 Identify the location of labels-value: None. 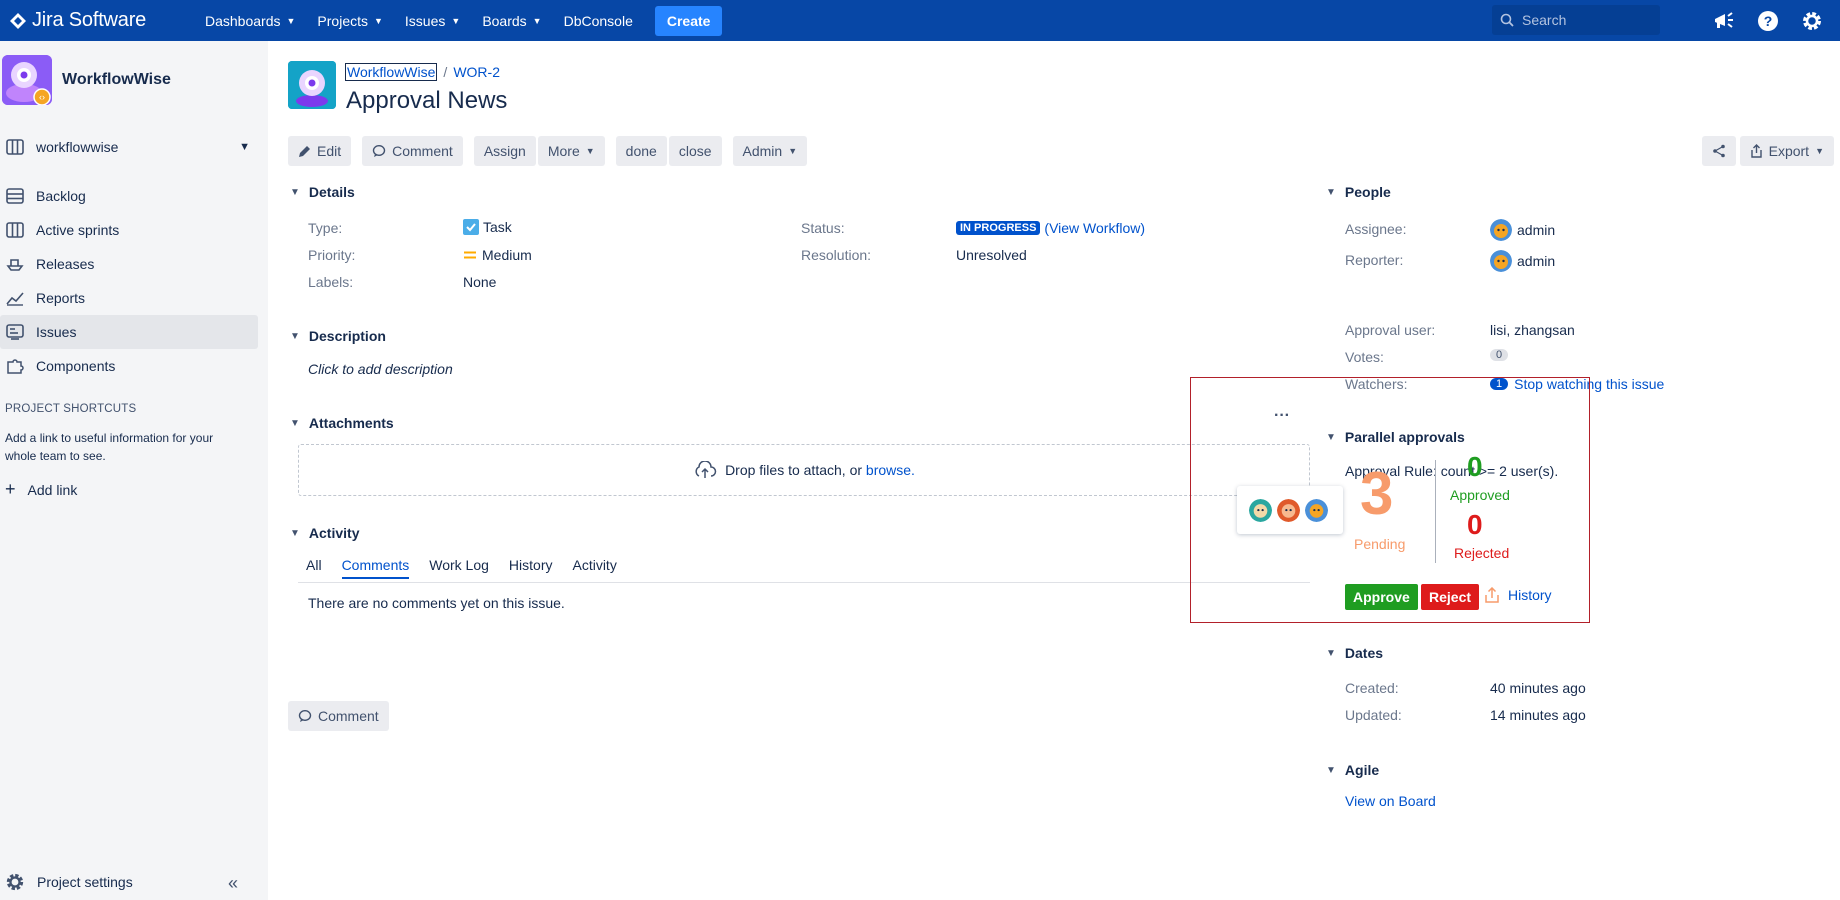
(479, 282).